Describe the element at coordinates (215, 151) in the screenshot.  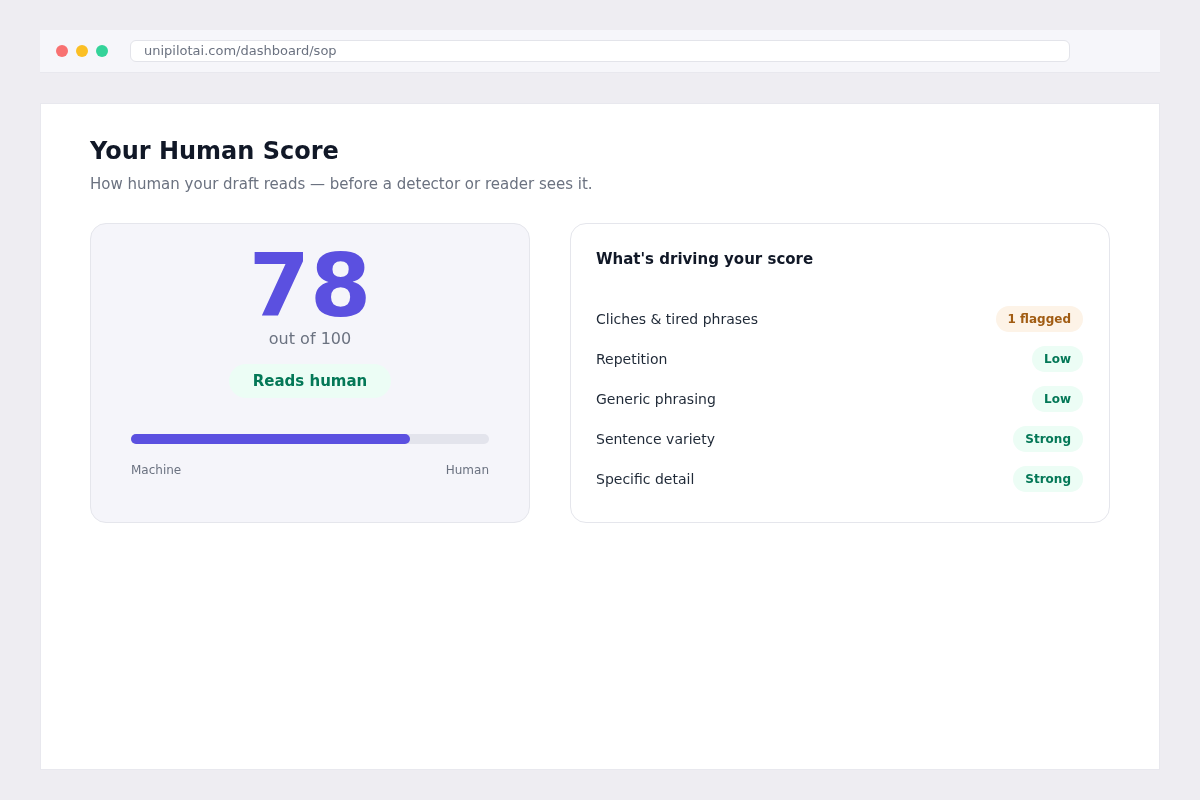
I see `page-title: Your Human Score` at that location.